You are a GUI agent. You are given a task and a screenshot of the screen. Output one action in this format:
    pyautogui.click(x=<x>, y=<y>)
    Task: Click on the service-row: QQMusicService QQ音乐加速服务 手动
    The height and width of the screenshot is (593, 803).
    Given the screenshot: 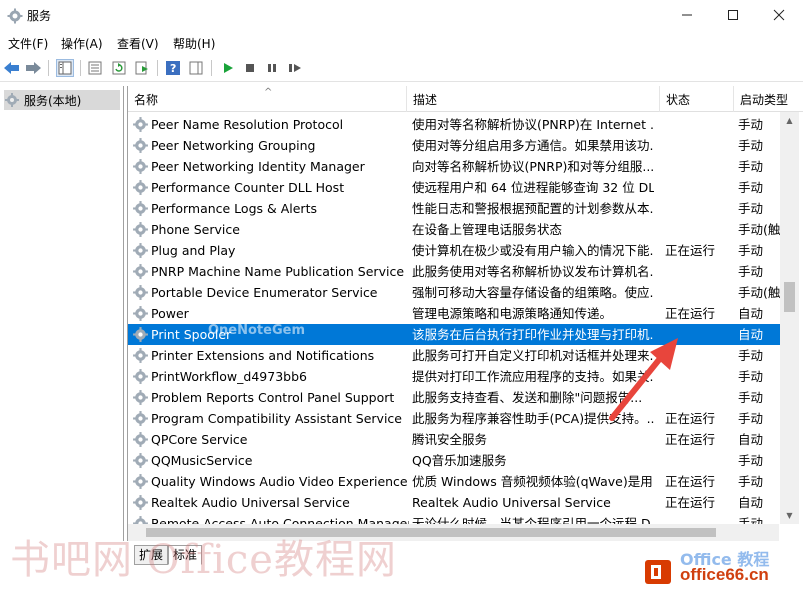 What is the action you would take?
    pyautogui.click(x=454, y=460)
    